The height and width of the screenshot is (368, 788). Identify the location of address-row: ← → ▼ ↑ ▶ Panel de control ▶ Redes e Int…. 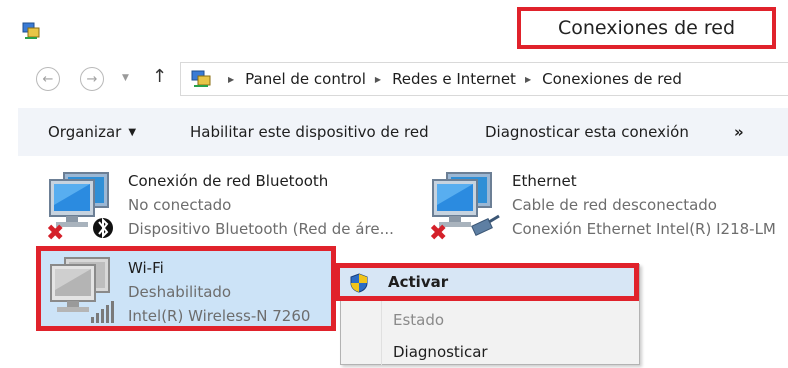
(394, 79).